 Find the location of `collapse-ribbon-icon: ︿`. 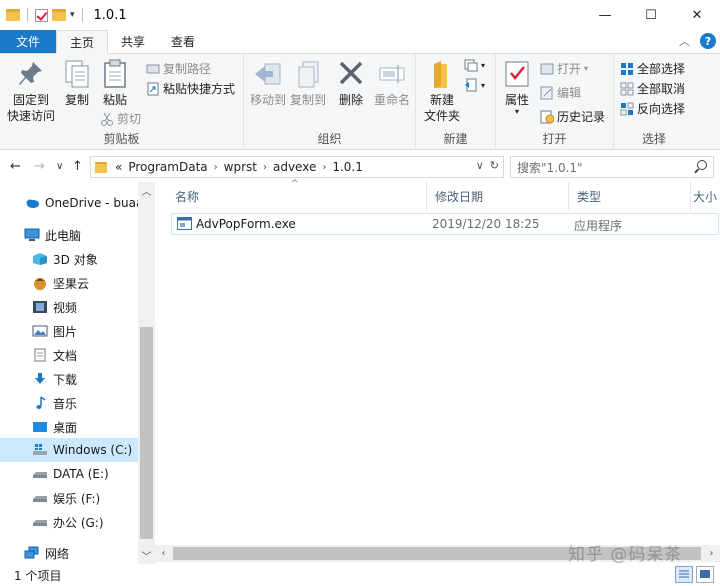

collapse-ribbon-icon: ︿ is located at coordinates (684, 41).